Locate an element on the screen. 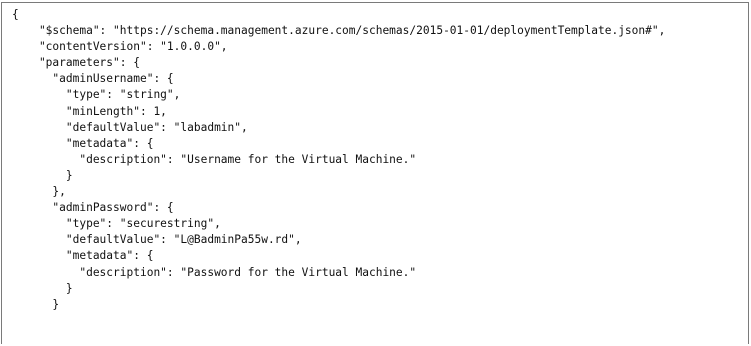 The height and width of the screenshot is (346, 751). code-line-13: "adminPassword": { is located at coordinates (93, 208).